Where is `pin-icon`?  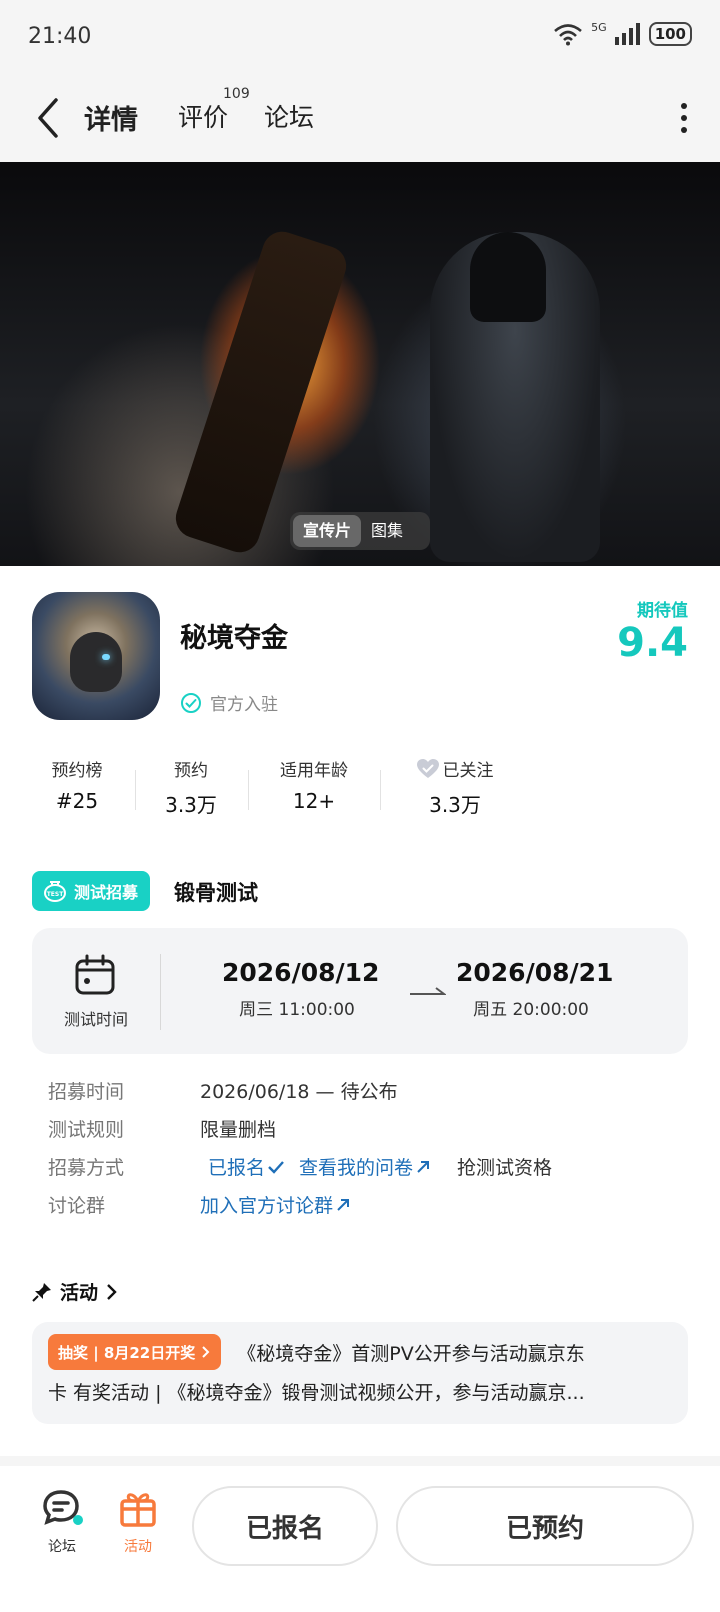 pin-icon is located at coordinates (41, 1292).